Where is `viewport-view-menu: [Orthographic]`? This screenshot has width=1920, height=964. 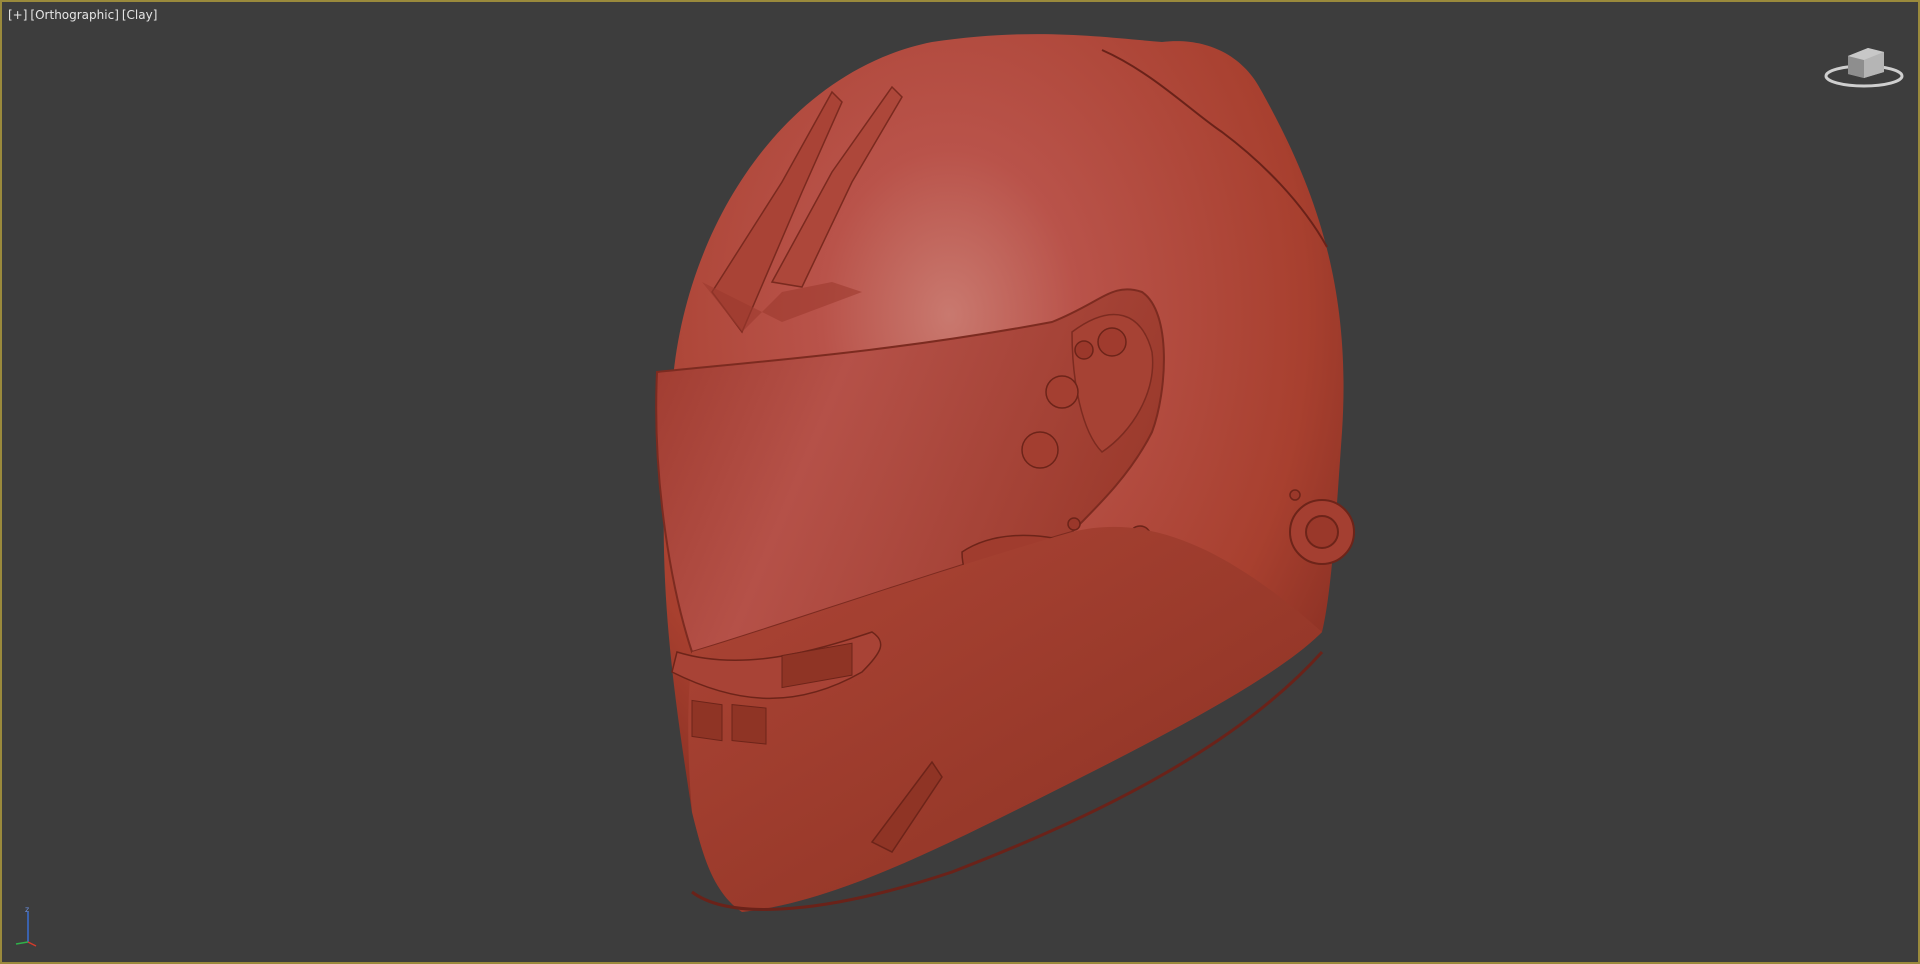
viewport-view-menu: [Orthographic] is located at coordinates (74, 15).